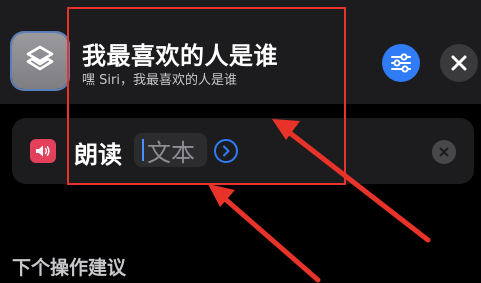 This screenshot has height=283, width=481. What do you see at coordinates (69, 268) in the screenshot?
I see `next-action-suggestions-heading: 下个操作建议` at bounding box center [69, 268].